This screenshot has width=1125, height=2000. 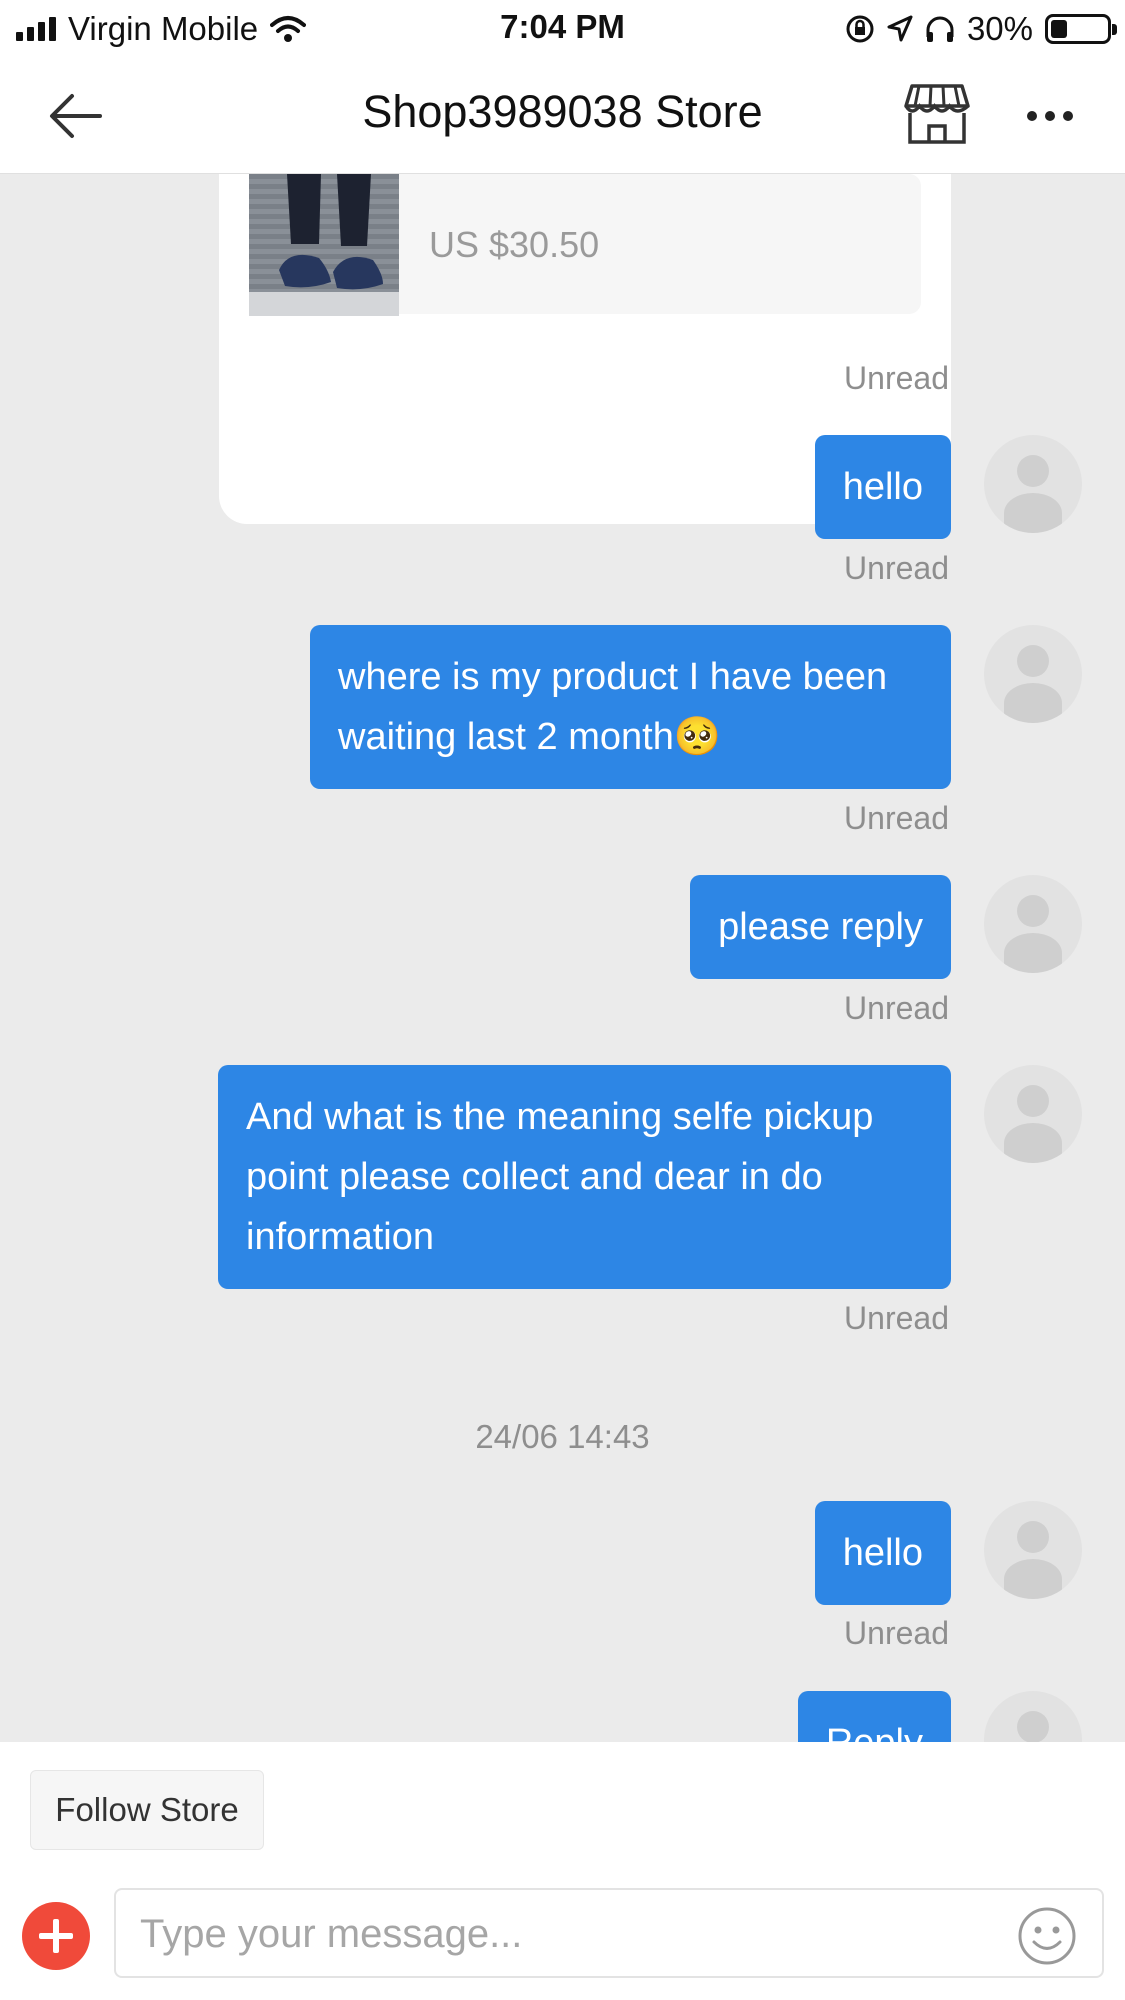 What do you see at coordinates (288, 29) in the screenshot?
I see `wifi-icon` at bounding box center [288, 29].